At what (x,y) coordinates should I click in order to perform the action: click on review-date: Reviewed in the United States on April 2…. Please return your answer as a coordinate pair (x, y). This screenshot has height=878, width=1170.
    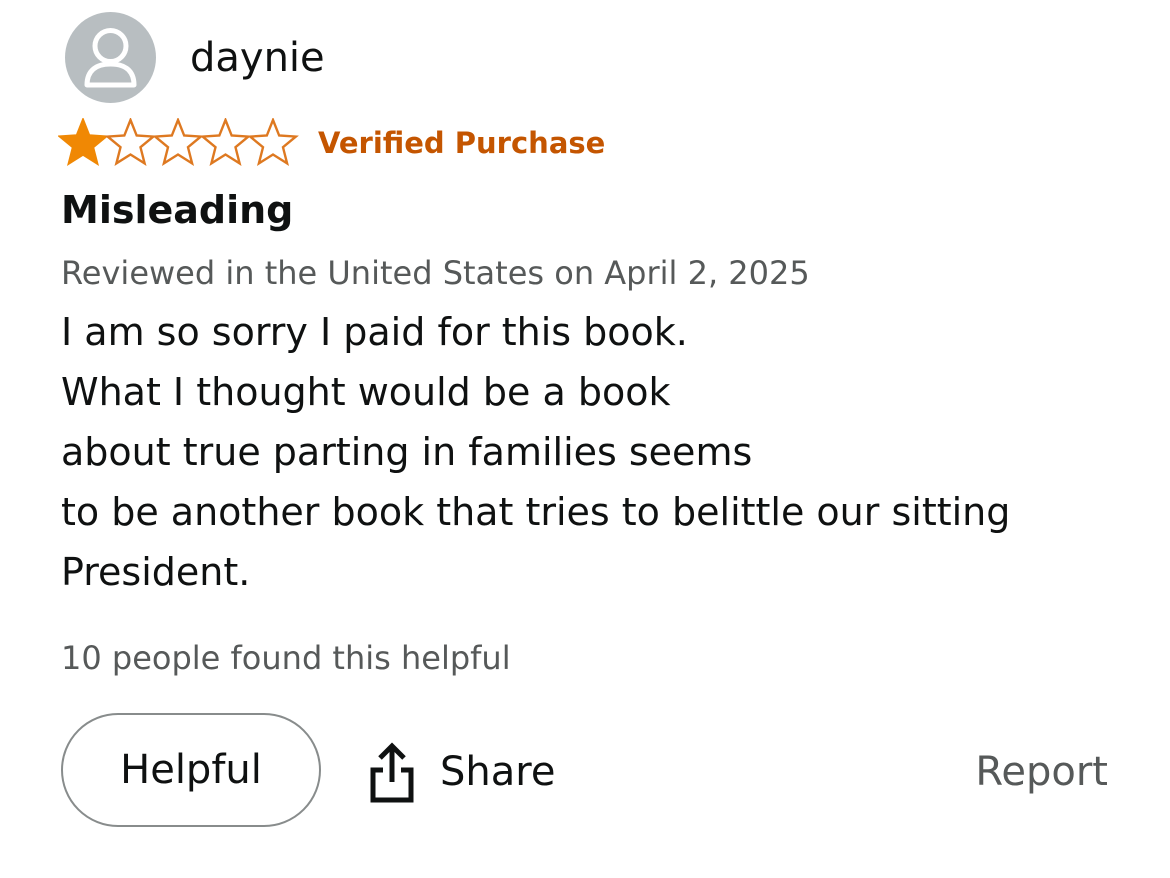
    Looking at the image, I should click on (435, 273).